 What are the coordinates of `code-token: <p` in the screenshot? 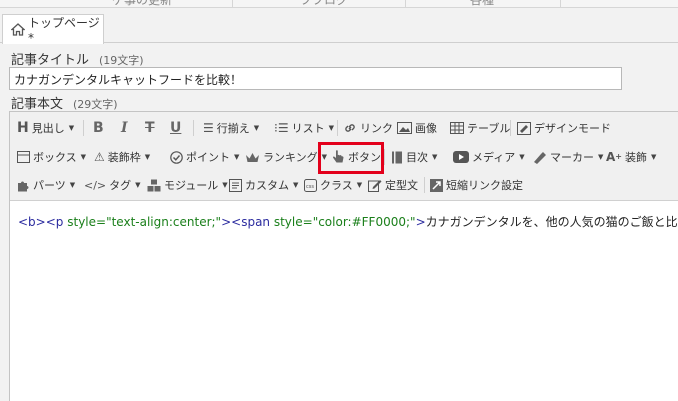 It's located at (56, 222).